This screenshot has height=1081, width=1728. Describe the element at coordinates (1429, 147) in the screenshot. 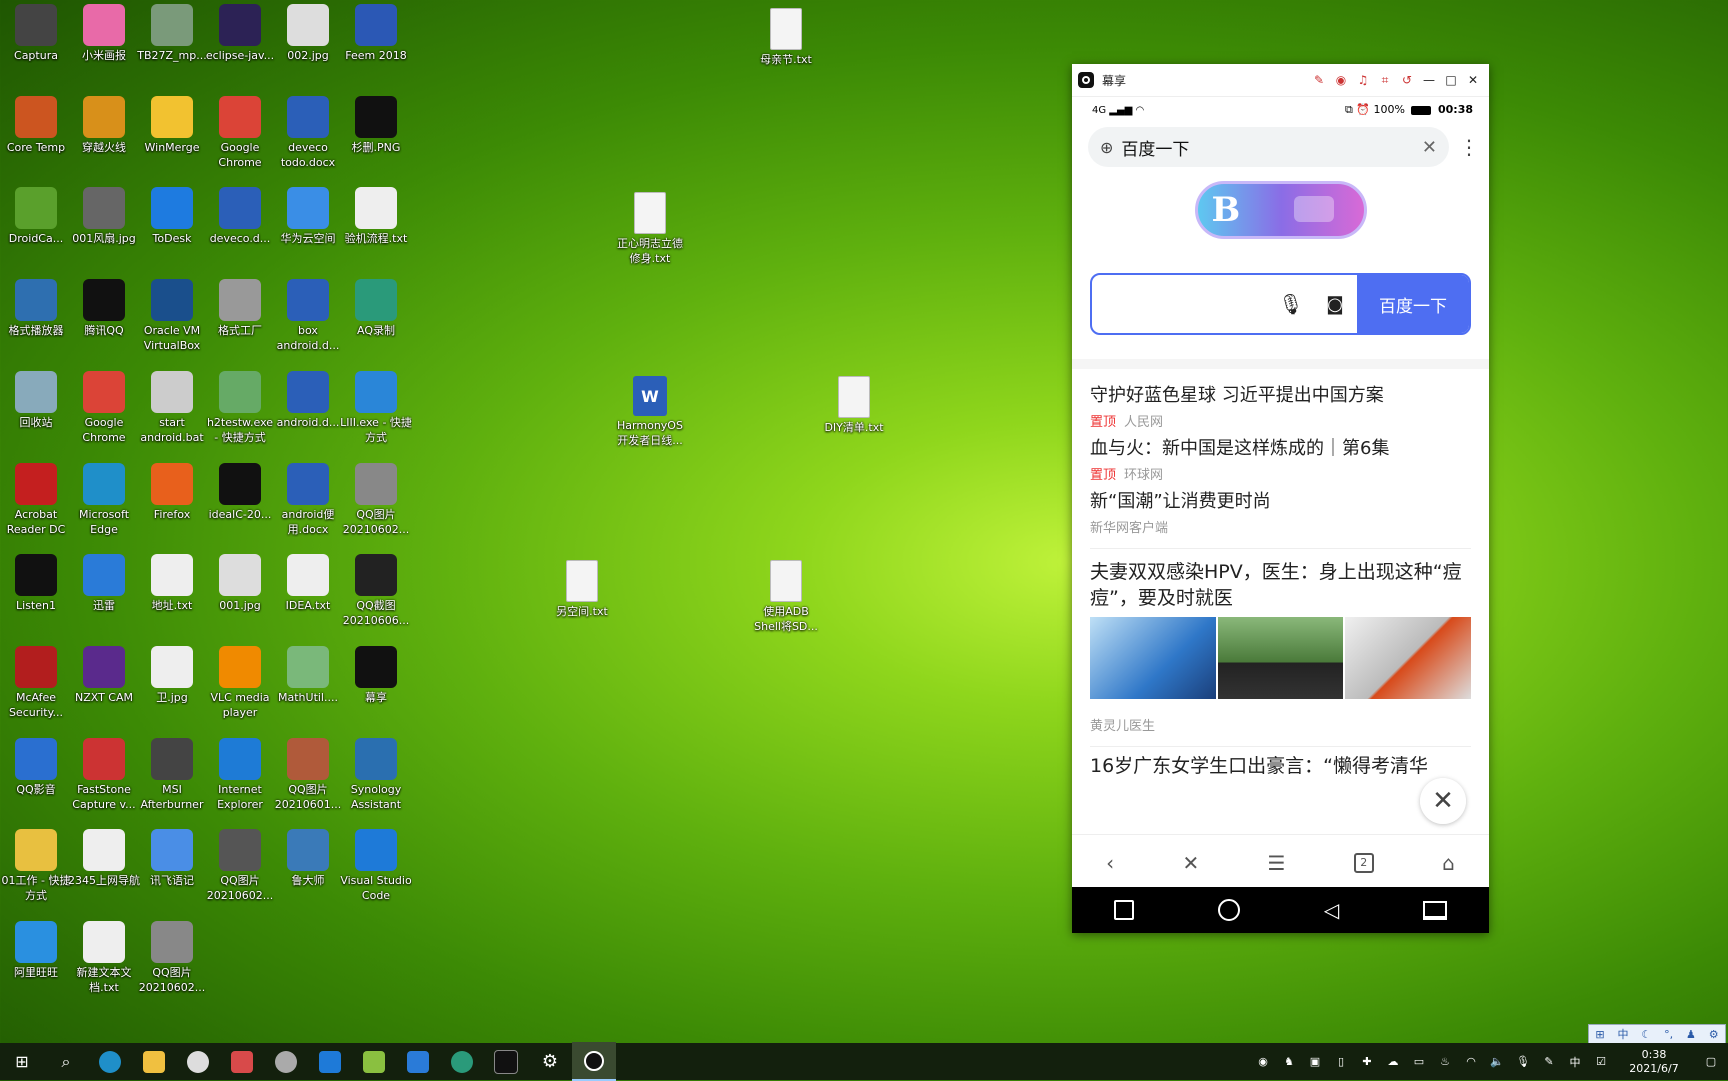

I see `clear-address-icon: ✕` at that location.